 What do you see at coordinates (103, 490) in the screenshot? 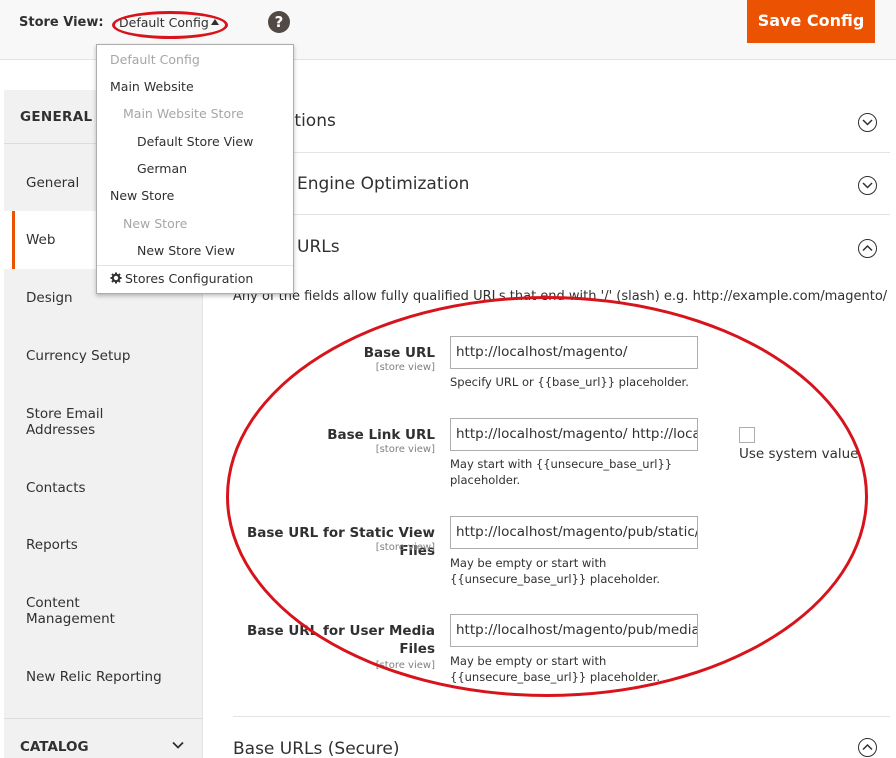
I see `sidebar-item-contacts: Contacts` at bounding box center [103, 490].